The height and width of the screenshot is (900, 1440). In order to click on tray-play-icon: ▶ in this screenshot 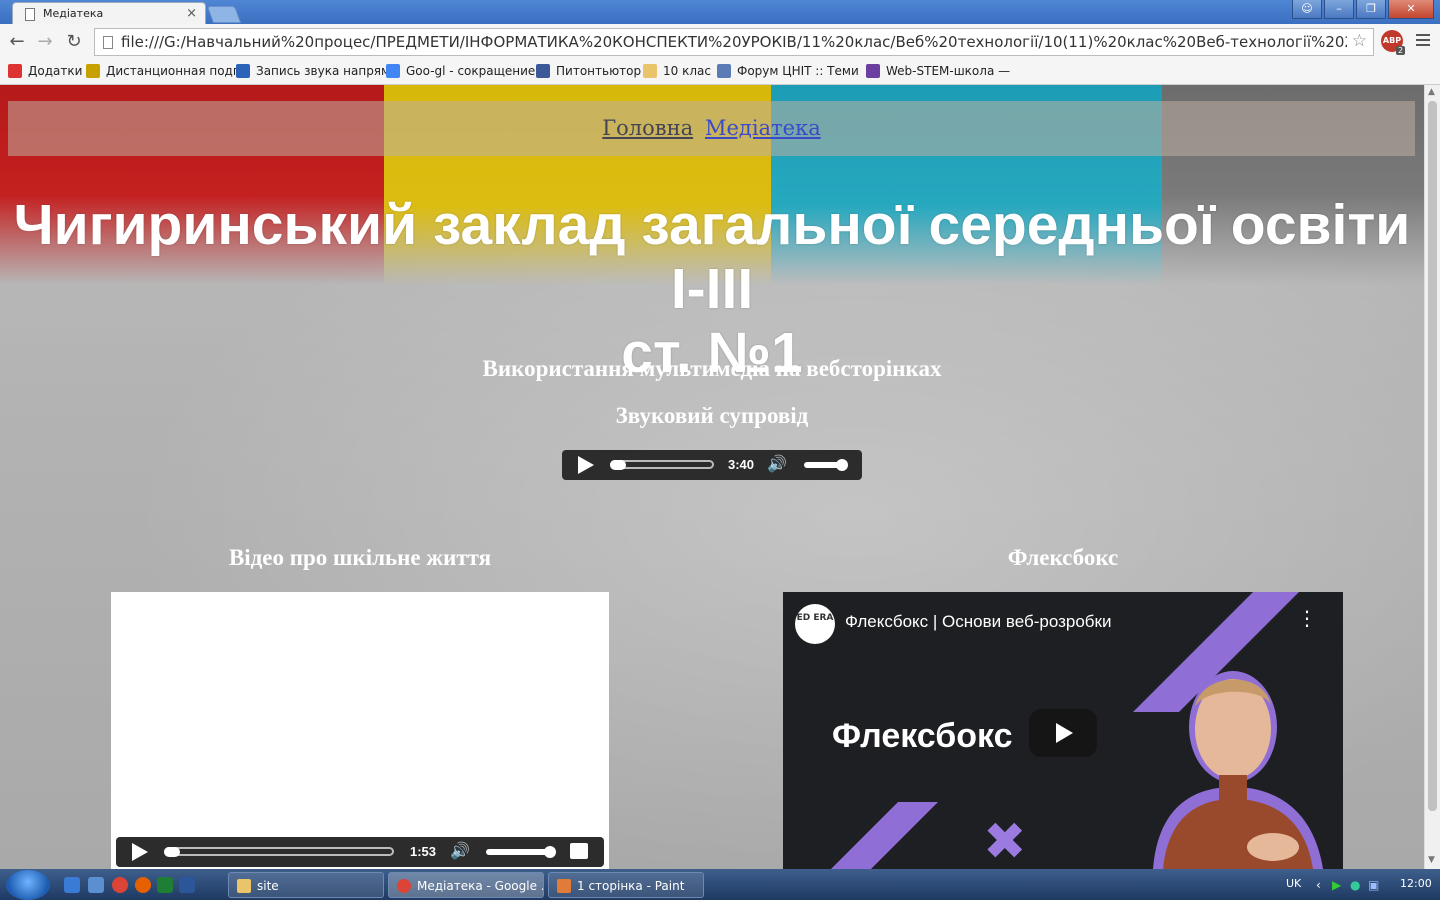, I will do `click(1336, 885)`.